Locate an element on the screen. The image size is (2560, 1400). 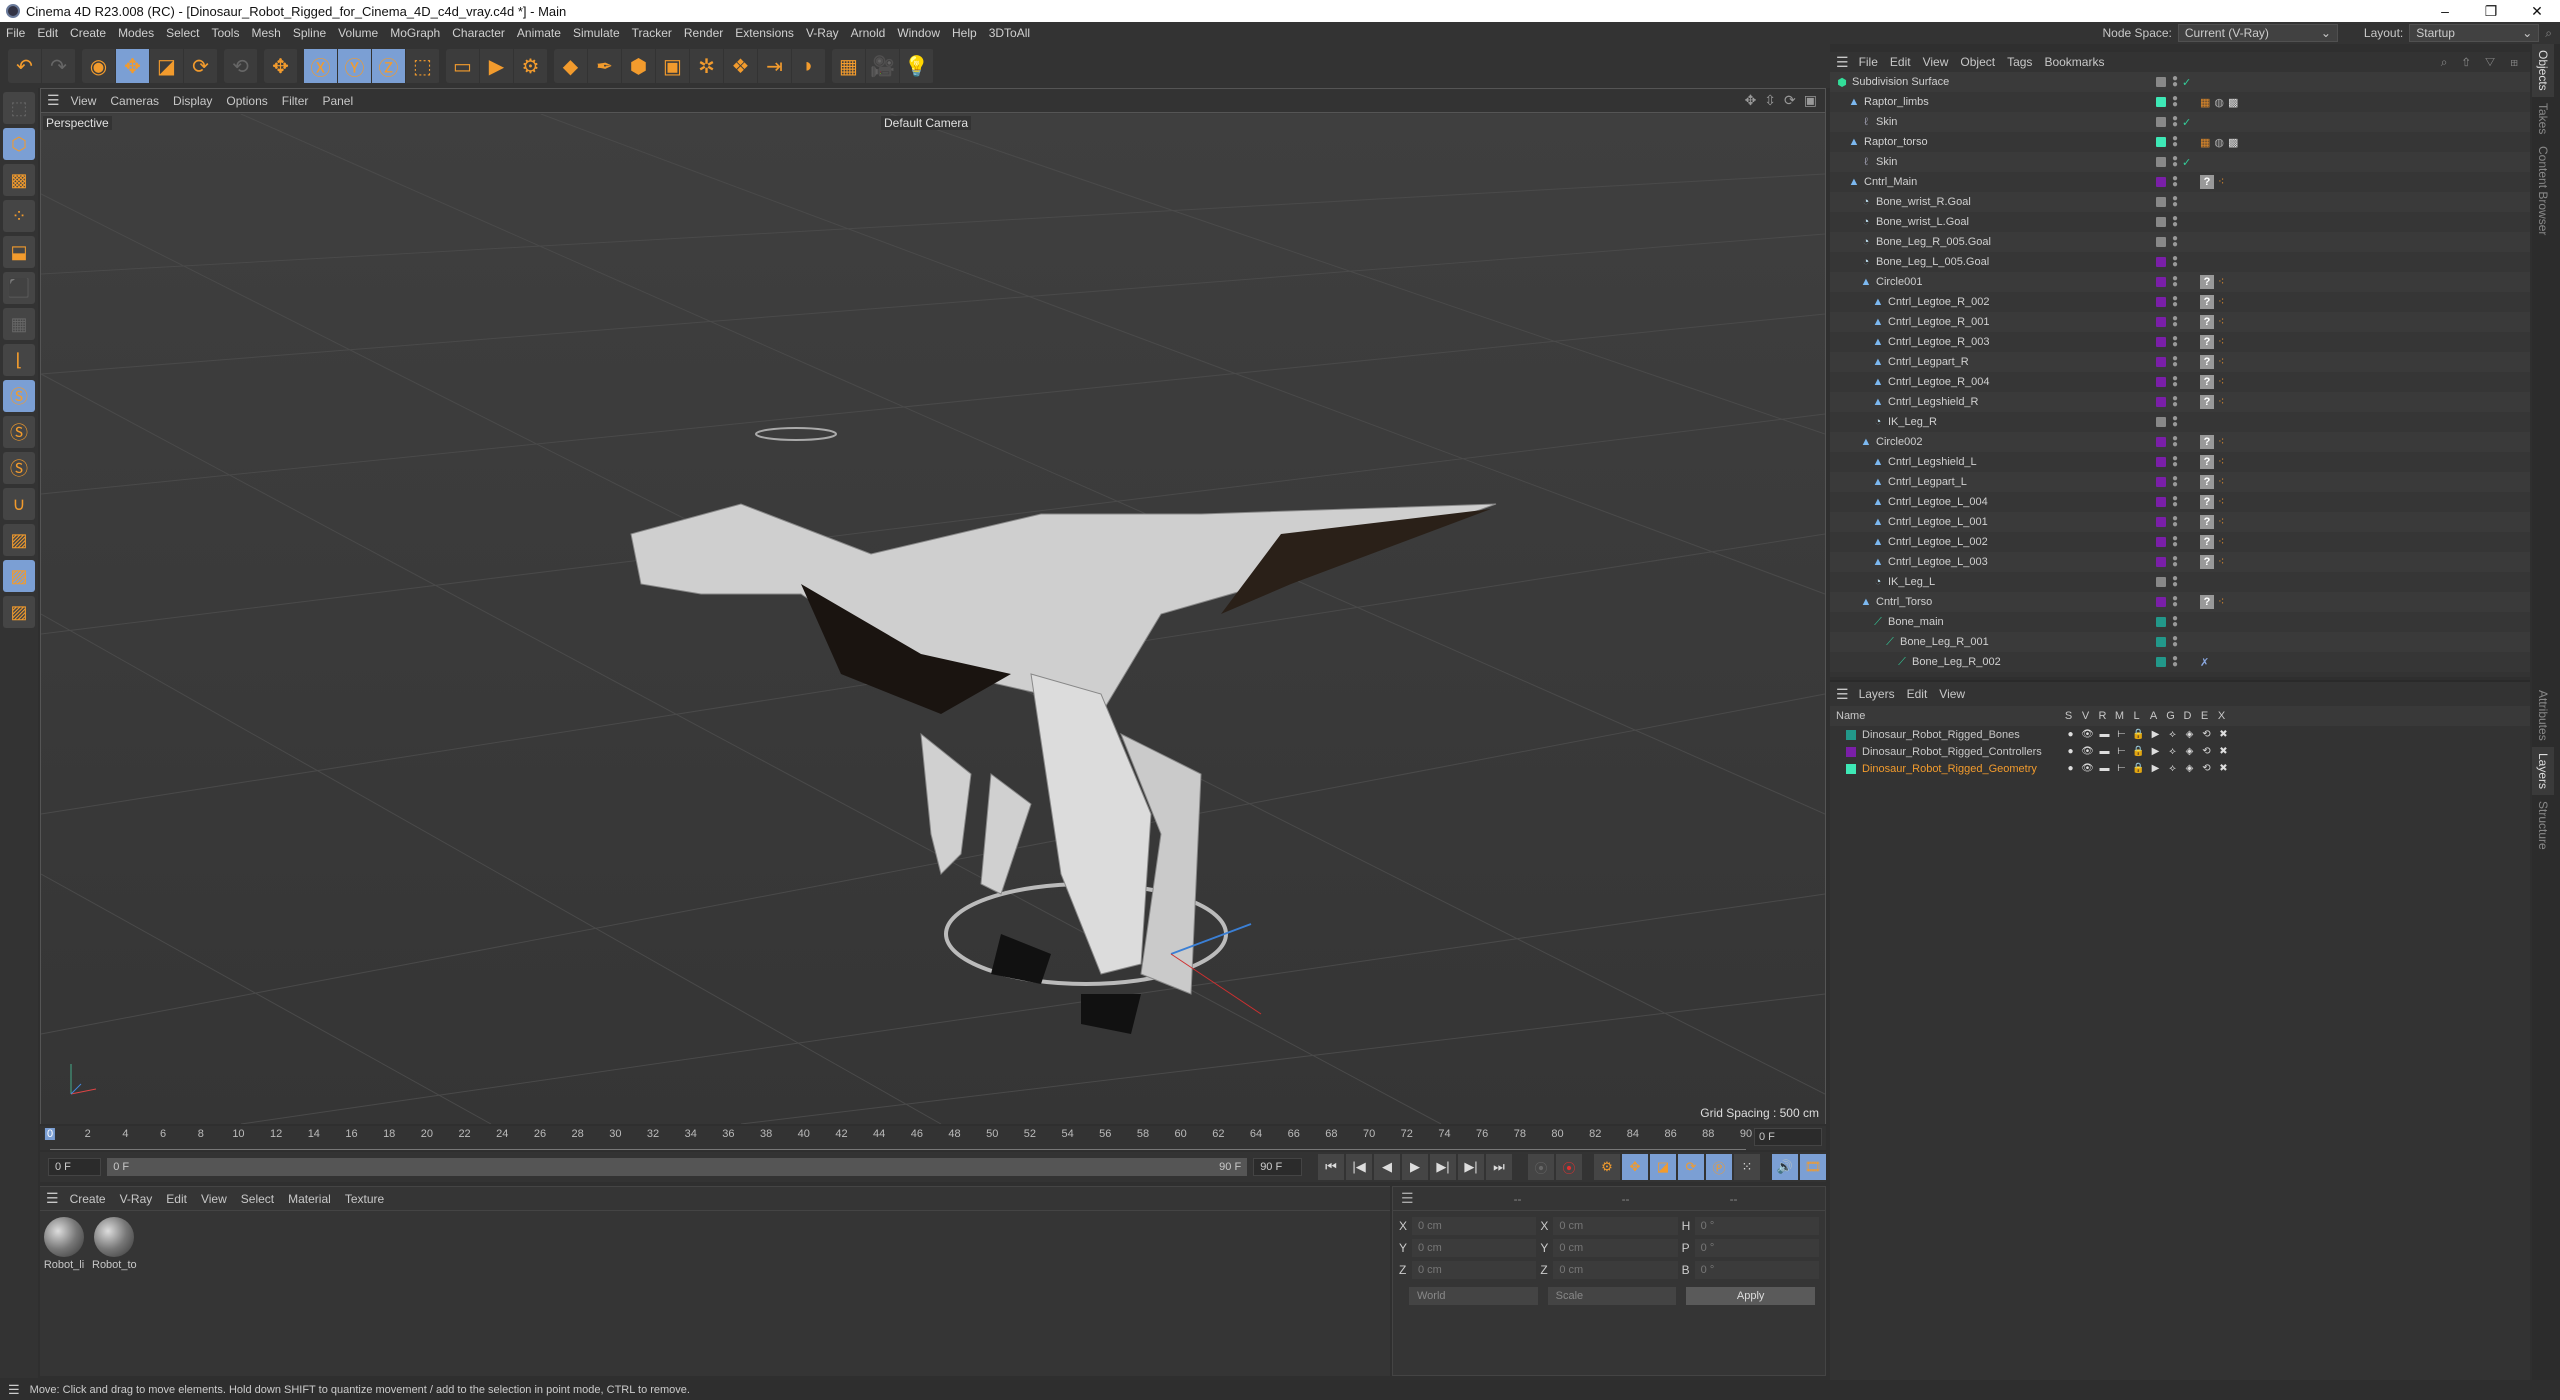
coordinate-y-field: 0 cm is located at coordinates (1615, 1248).